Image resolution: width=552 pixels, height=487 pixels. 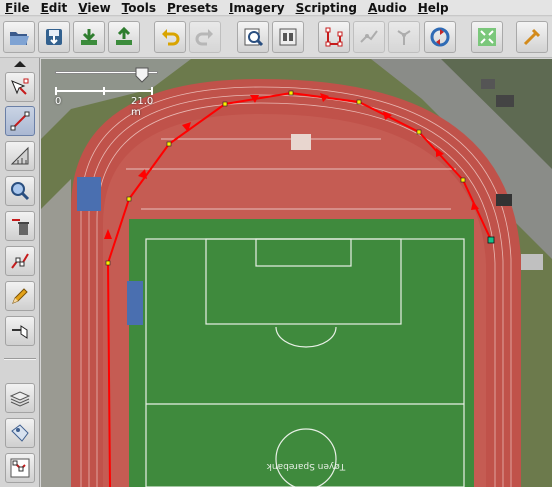 I want to click on zoom-to-selection-icon, so click(x=369, y=36).